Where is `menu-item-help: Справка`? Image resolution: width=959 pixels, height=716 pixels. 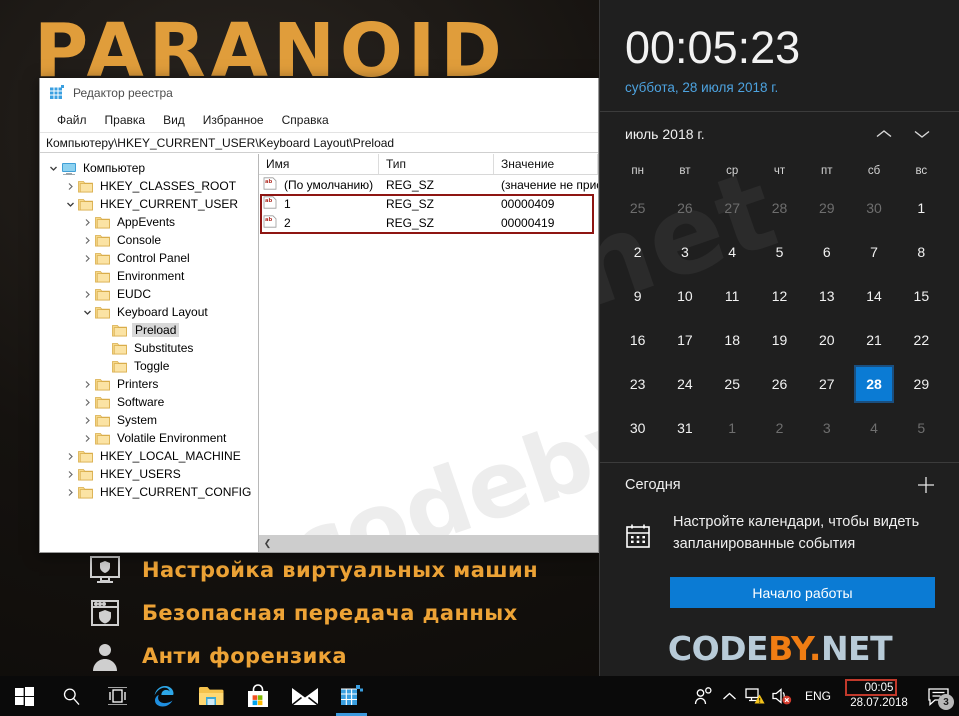 menu-item-help: Справка is located at coordinates (305, 120).